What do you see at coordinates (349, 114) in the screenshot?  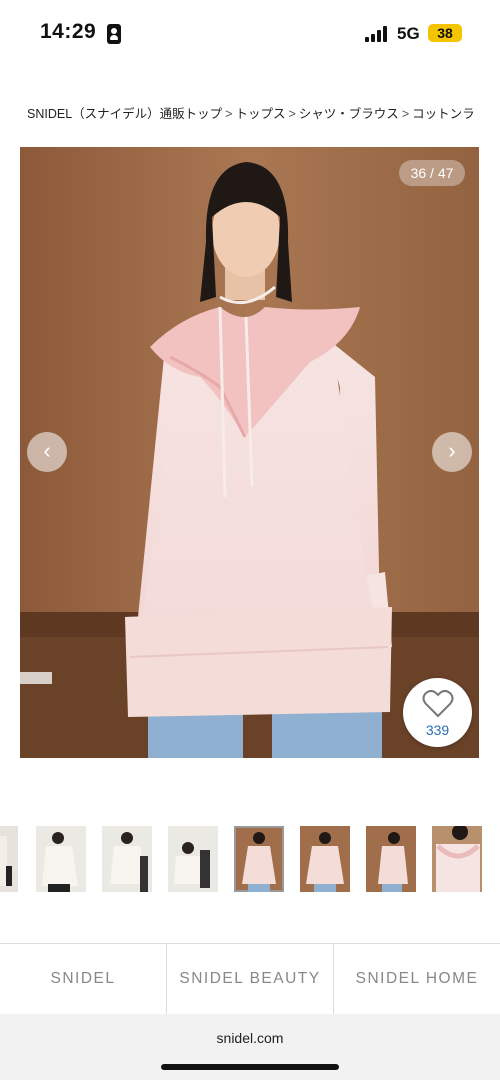 I see `breadcrumb-item-shirts: シャツ・ブラウス` at bounding box center [349, 114].